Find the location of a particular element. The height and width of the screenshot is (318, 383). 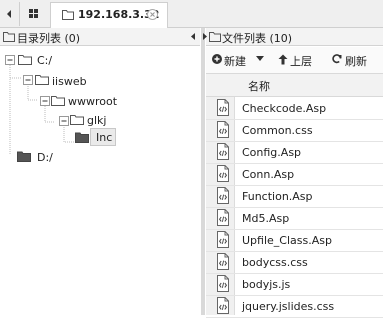

directory-panel-title: 目录列表 (0) is located at coordinates (49, 38).